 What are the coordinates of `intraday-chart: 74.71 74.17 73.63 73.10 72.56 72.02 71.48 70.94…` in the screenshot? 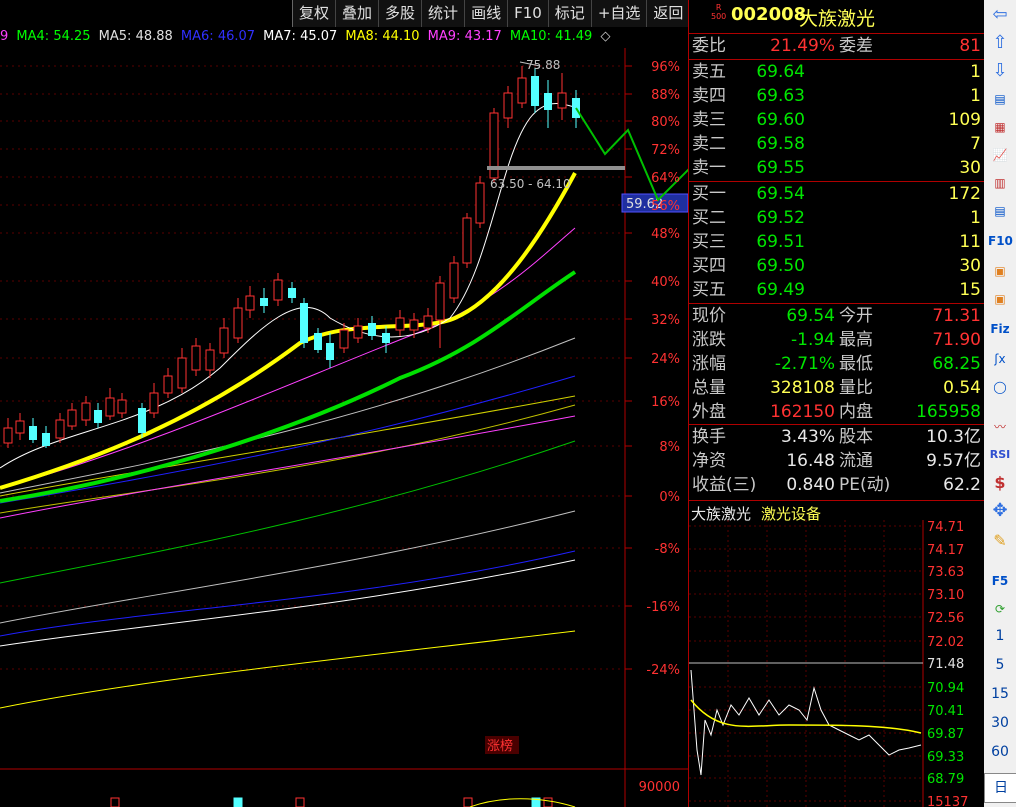 It's located at (837, 663).